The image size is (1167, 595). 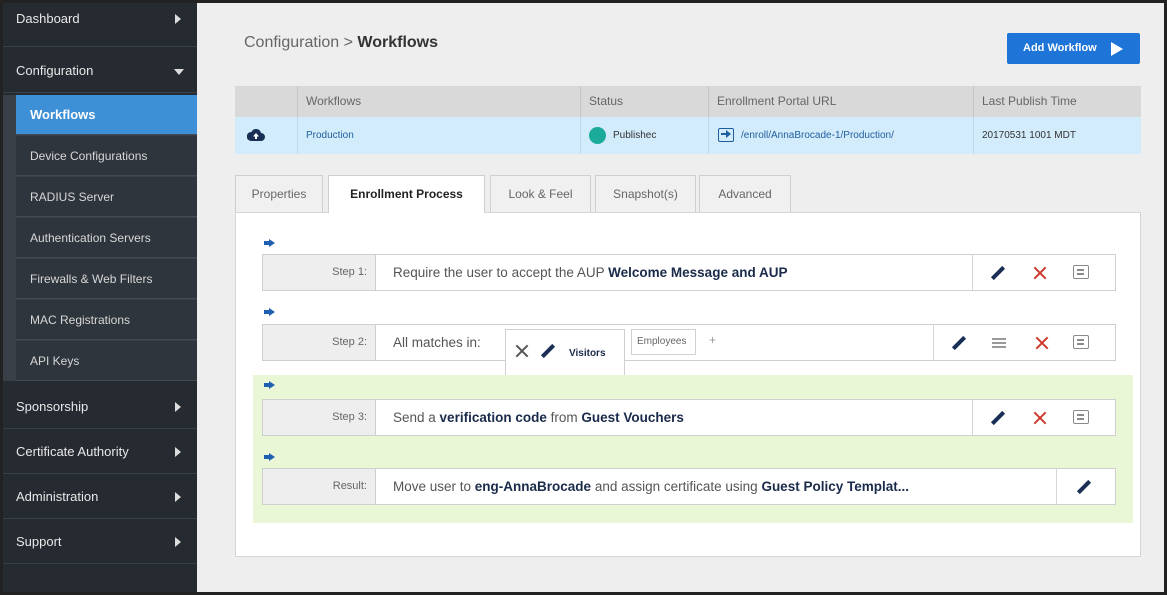 I want to click on step-3-link-2: Guest Vouchers, so click(x=632, y=417).